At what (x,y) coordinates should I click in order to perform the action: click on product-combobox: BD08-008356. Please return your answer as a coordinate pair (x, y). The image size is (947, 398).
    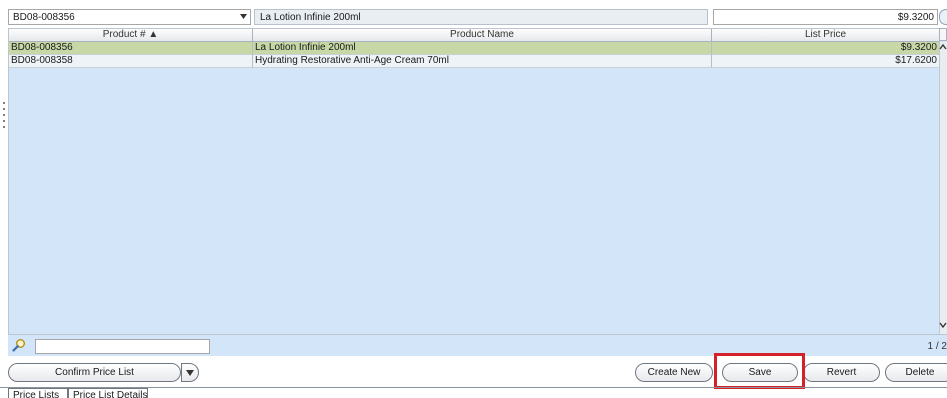
    Looking at the image, I should click on (129, 17).